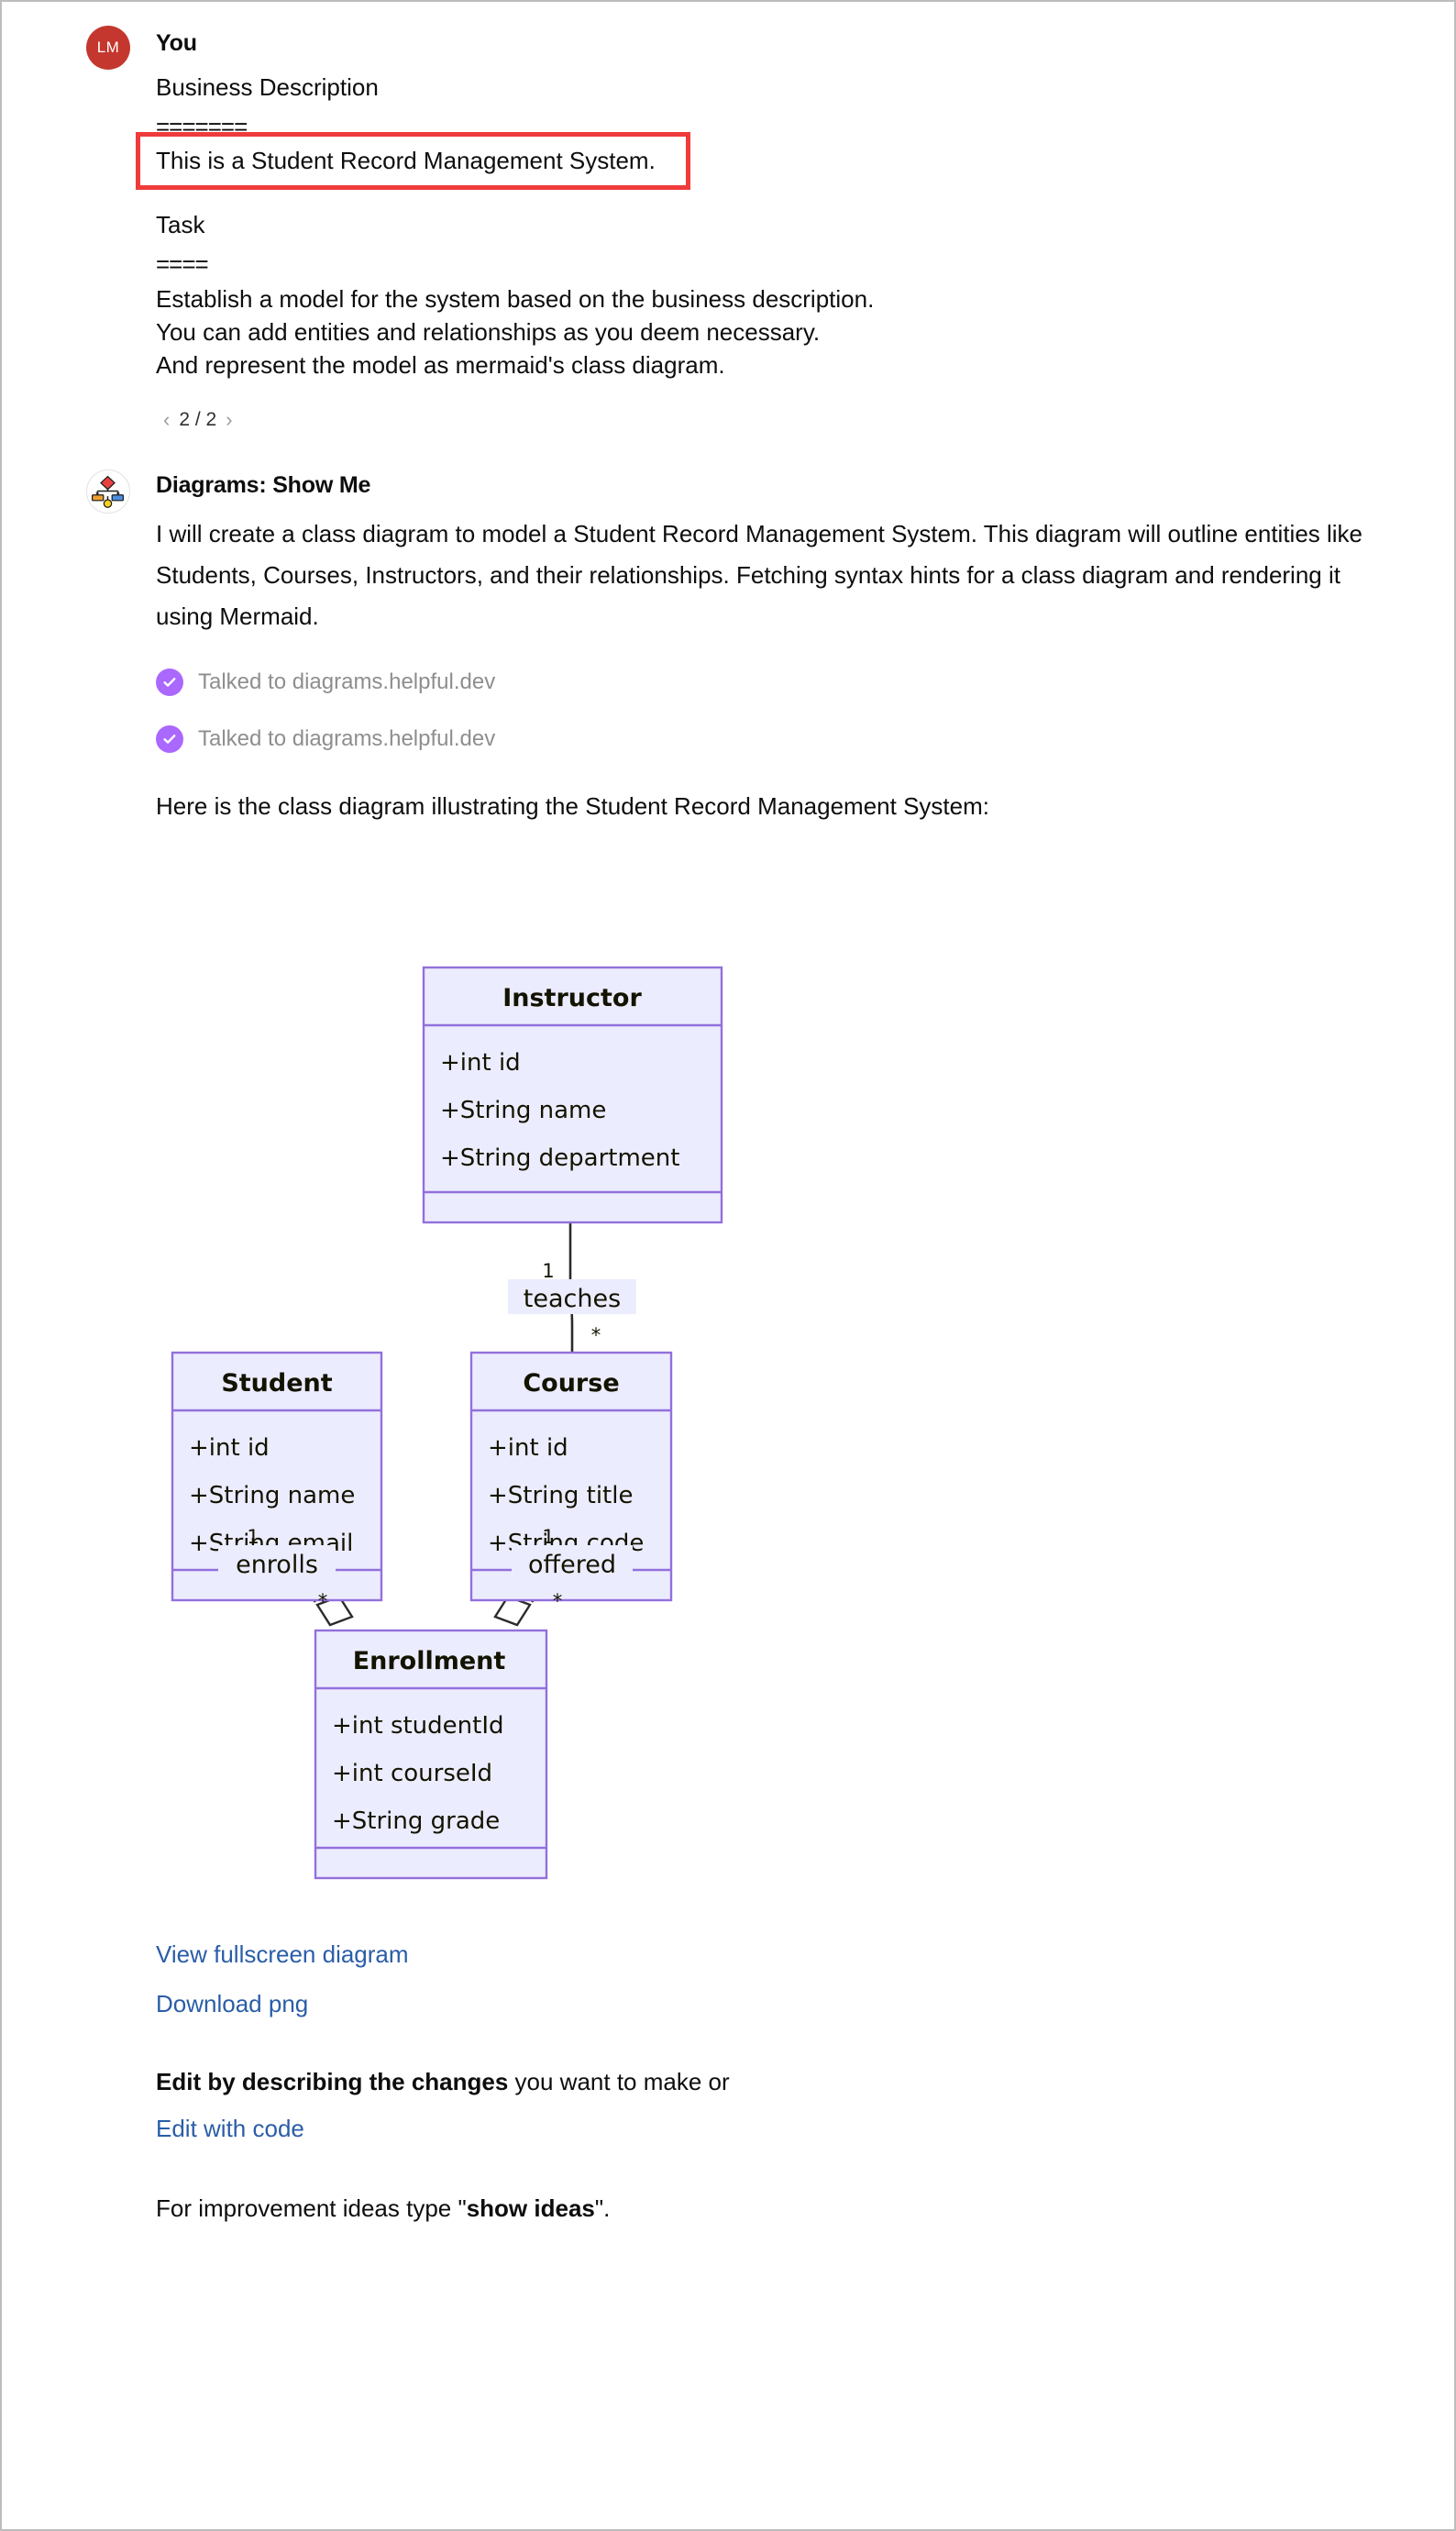 The image size is (1456, 2531). What do you see at coordinates (229, 420) in the screenshot?
I see `next-message-button: ›` at bounding box center [229, 420].